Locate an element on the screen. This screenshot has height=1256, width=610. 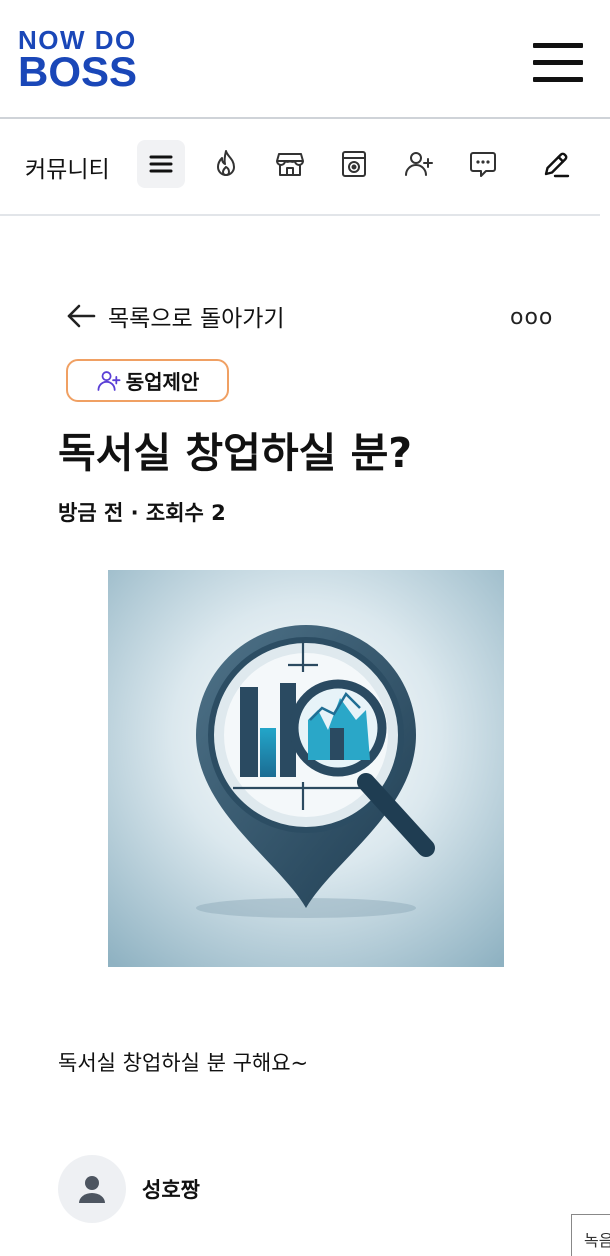
category-bar: 커뮤니티 is located at coordinates (300, 168).